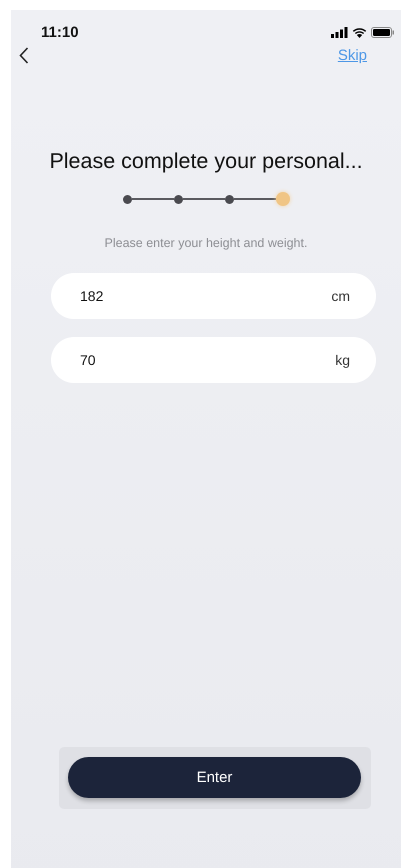 Image resolution: width=401 pixels, height=868 pixels. What do you see at coordinates (340, 296) in the screenshot?
I see `unit-label: cm` at bounding box center [340, 296].